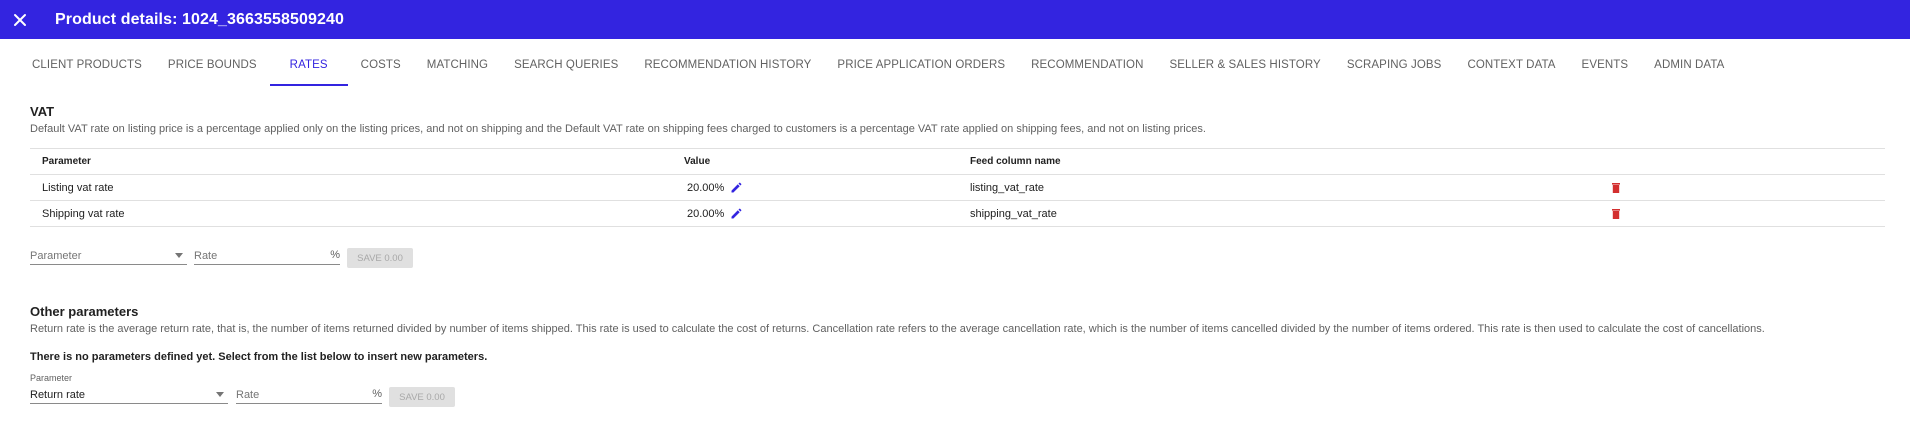 The height and width of the screenshot is (435, 1910). Describe the element at coordinates (84, 311) in the screenshot. I see `other-parameters-title: Other parameters` at that location.